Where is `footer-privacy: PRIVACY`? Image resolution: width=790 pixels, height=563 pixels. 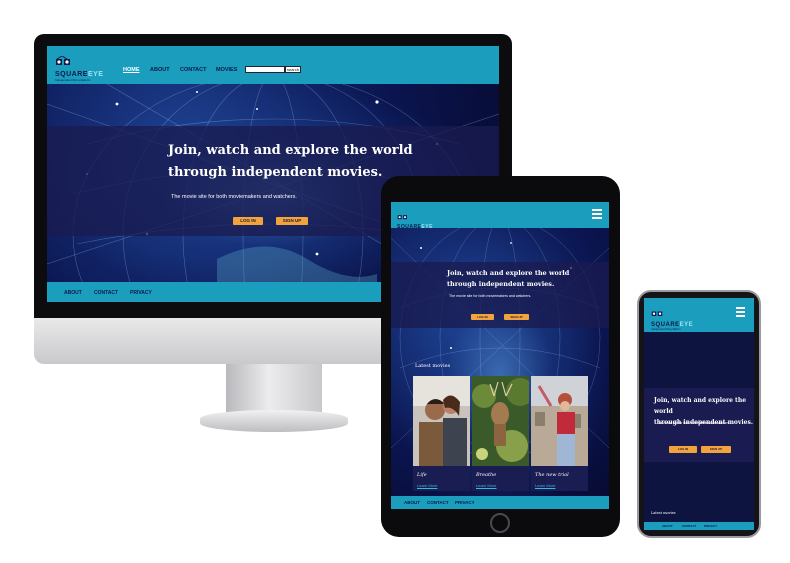 footer-privacy: PRIVACY is located at coordinates (141, 293).